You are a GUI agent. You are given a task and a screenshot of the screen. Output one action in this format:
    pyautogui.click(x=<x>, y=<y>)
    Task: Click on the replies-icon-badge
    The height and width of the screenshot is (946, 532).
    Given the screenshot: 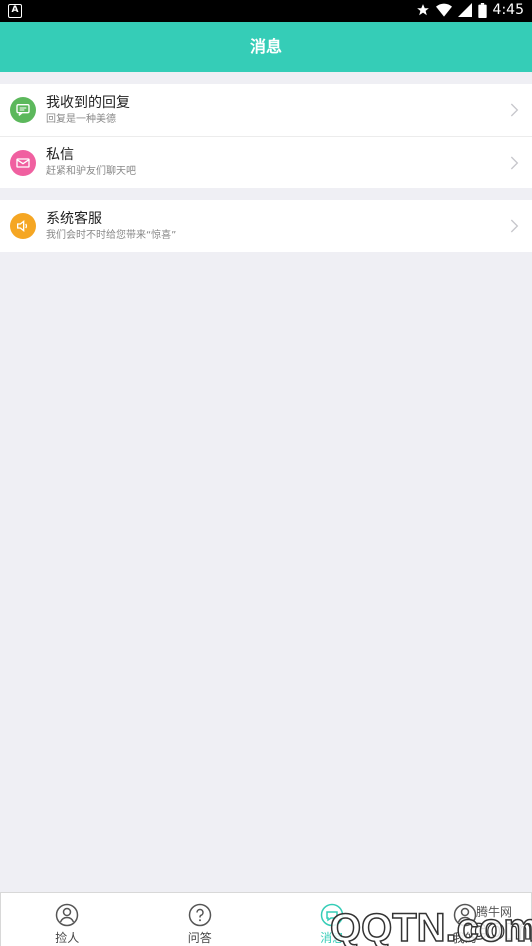 What is the action you would take?
    pyautogui.click(x=23, y=110)
    